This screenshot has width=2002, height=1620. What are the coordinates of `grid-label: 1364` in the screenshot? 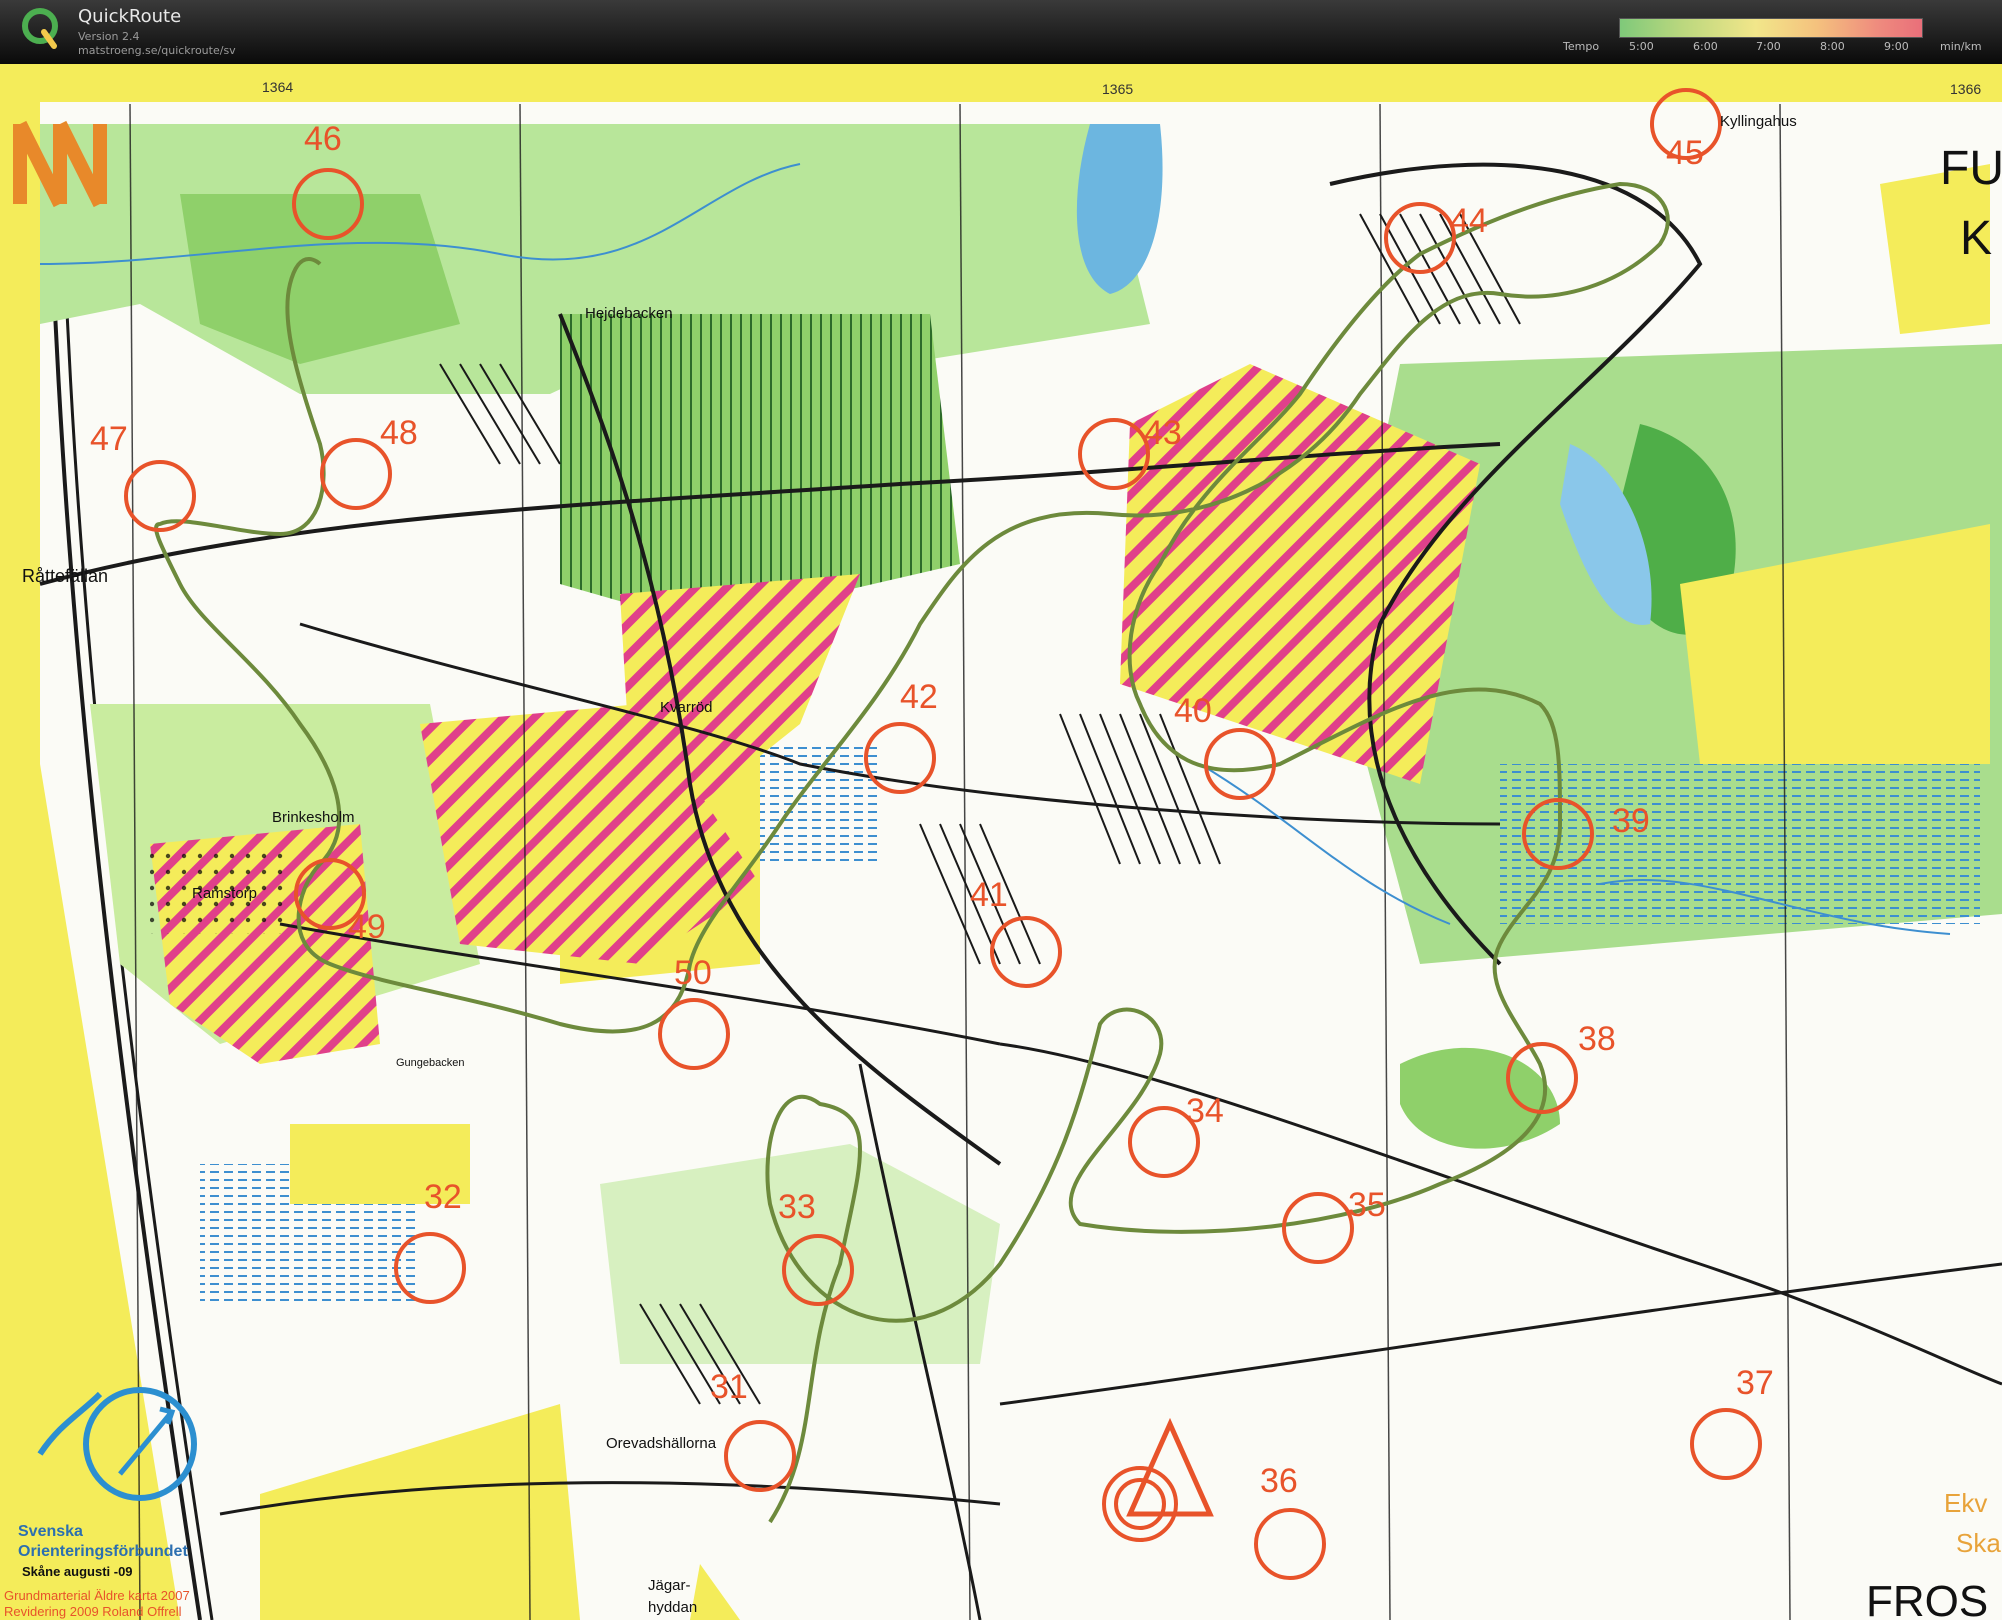 It's located at (277, 87).